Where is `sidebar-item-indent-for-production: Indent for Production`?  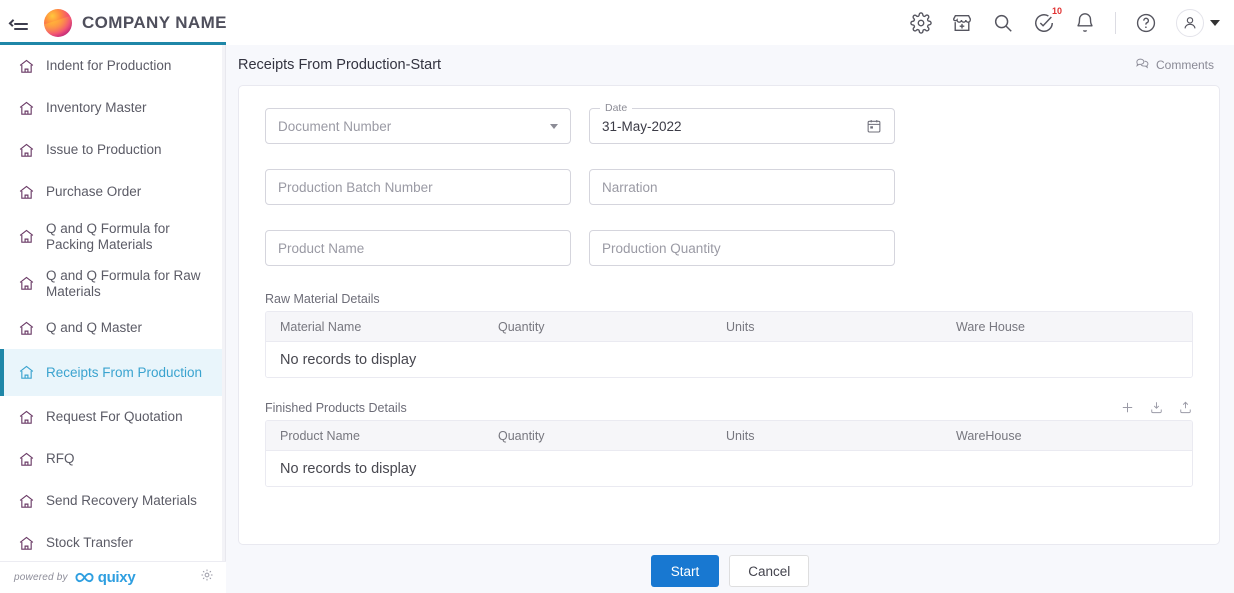 sidebar-item-indent-for-production: Indent for Production is located at coordinates (112, 66).